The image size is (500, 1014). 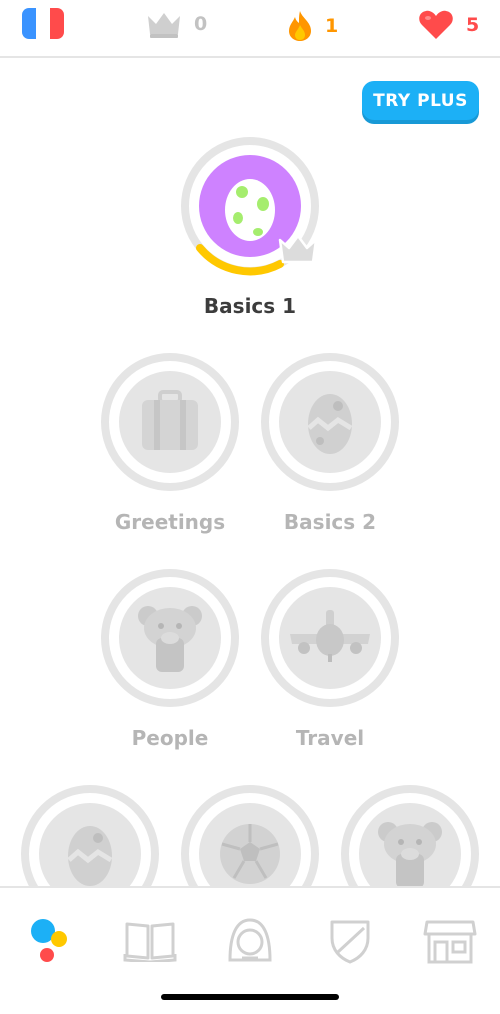 I want to click on hearts-count: 5, so click(x=473, y=25).